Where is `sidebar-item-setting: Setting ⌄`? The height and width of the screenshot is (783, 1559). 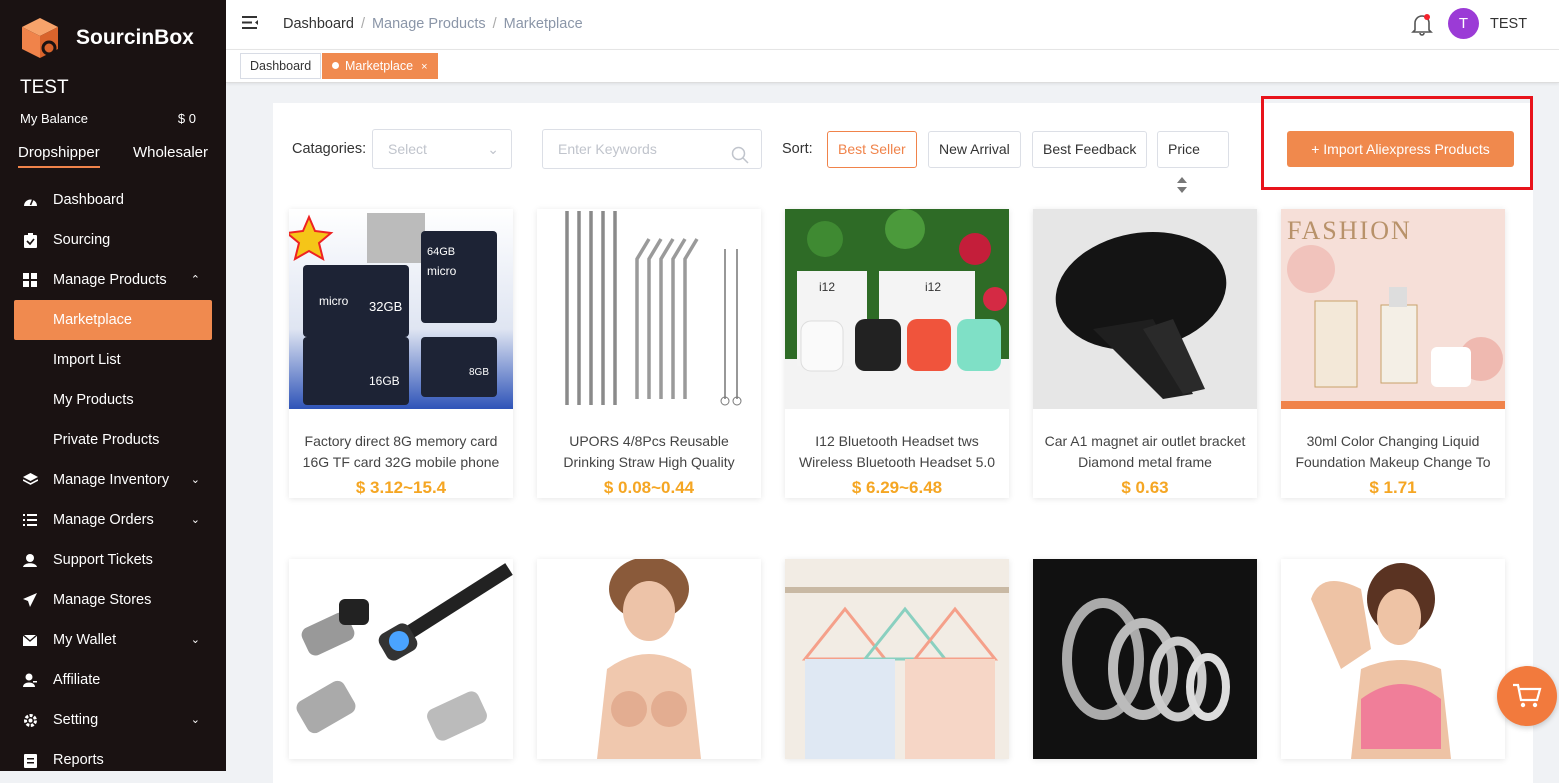
sidebar-item-setting: Setting ⌄ is located at coordinates (113, 720).